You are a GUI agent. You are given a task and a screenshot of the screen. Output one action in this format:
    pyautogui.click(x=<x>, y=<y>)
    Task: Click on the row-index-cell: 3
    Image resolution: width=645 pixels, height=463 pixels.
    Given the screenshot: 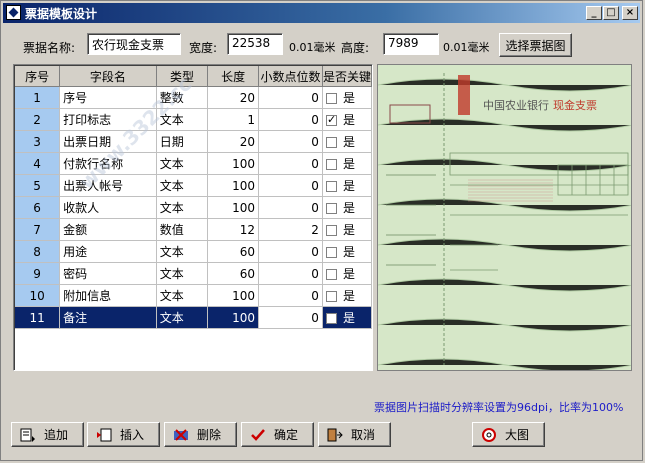 What is the action you would take?
    pyautogui.click(x=38, y=141)
    